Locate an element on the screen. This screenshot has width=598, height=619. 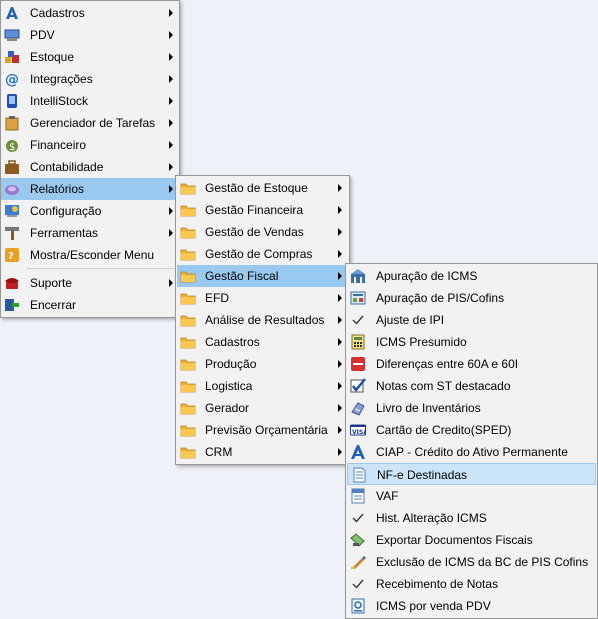
menu-item-label: Contabilidade is located at coordinates (67, 167).